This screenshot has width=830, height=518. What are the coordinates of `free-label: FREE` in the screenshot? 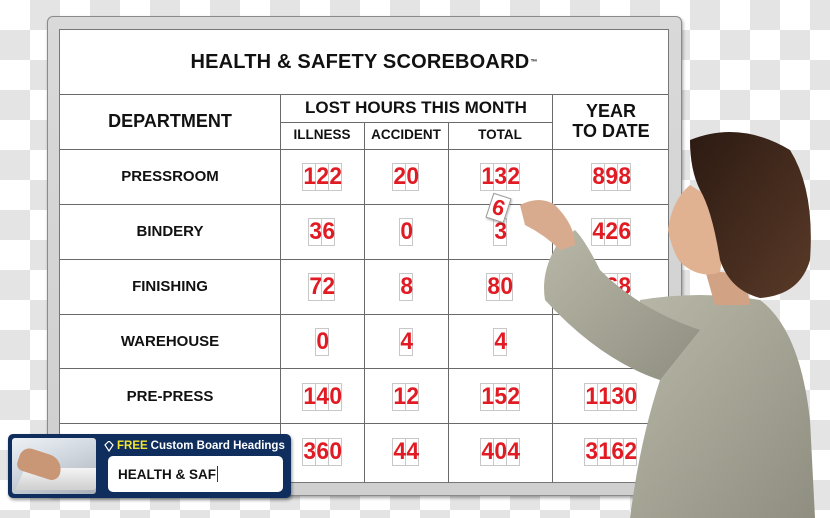 It's located at (132, 446).